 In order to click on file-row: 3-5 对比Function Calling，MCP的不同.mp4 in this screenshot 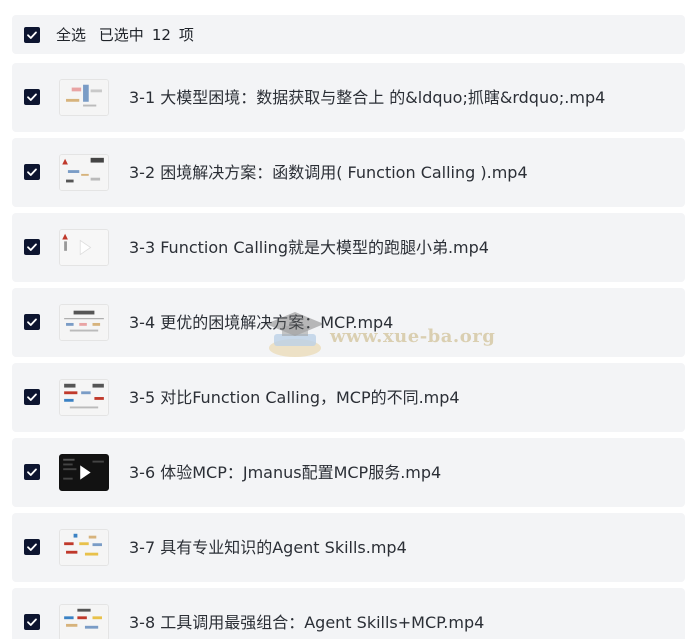, I will do `click(348, 397)`.